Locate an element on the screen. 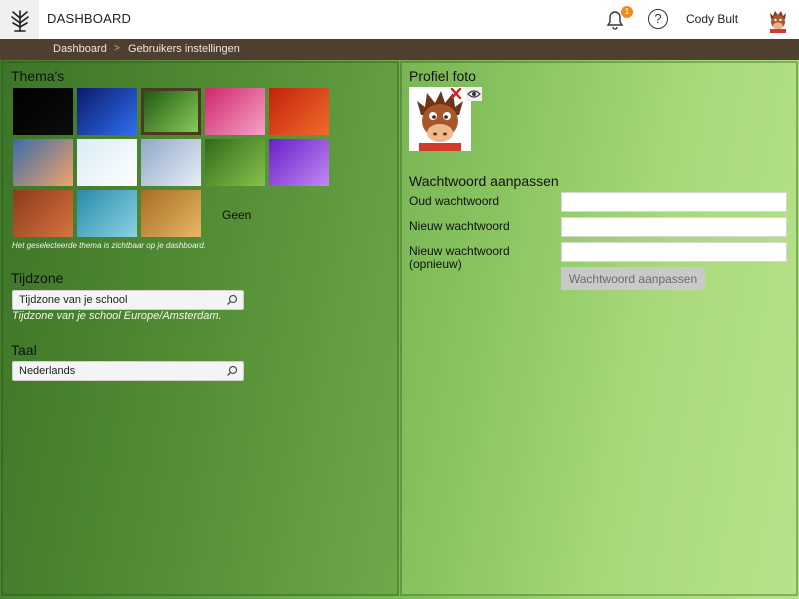  timezone-value: Tijdzone van je school is located at coordinates (73, 300).